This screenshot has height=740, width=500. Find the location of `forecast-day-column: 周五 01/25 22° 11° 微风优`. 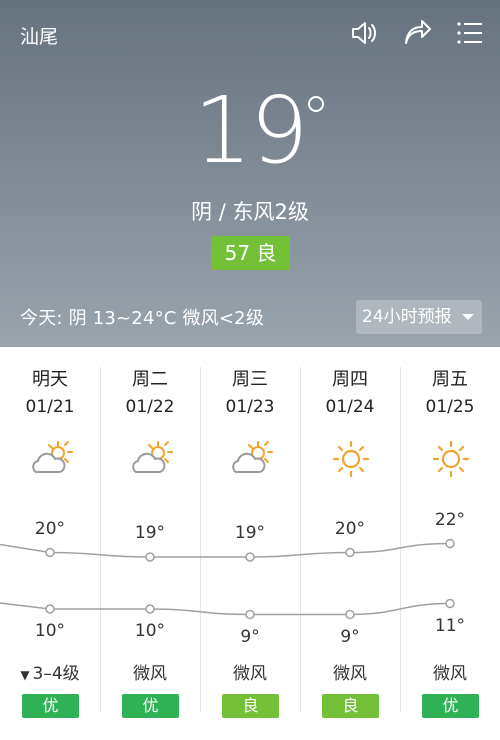

forecast-day-column: 周五 01/25 22° 11° 微风优 is located at coordinates (450, 543).